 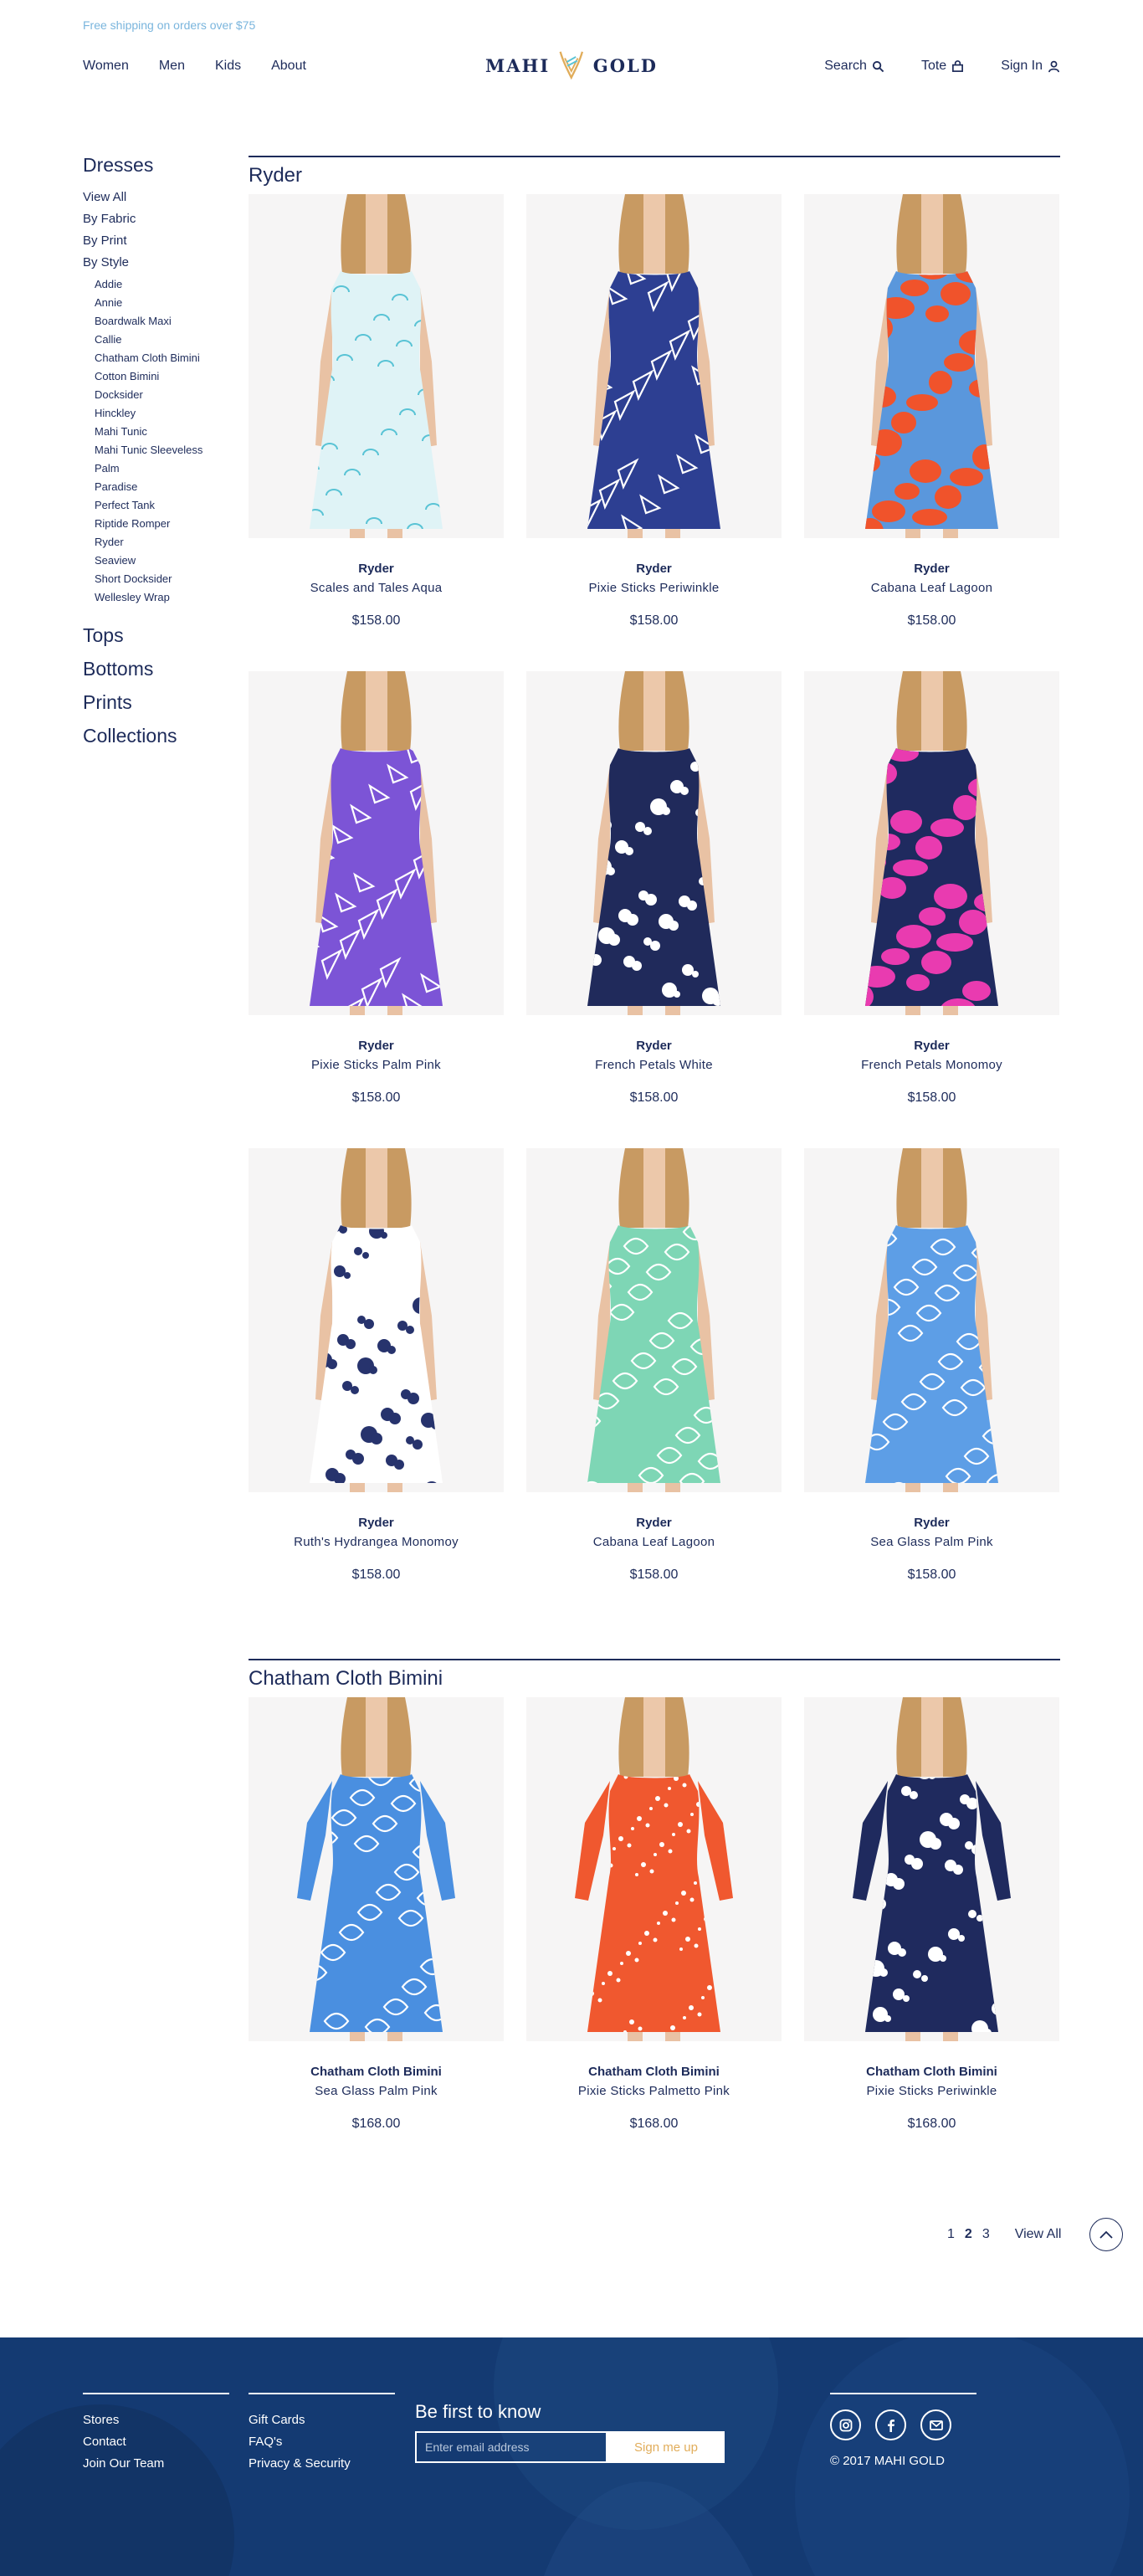 What do you see at coordinates (288, 66) in the screenshot?
I see `nav-about: About` at bounding box center [288, 66].